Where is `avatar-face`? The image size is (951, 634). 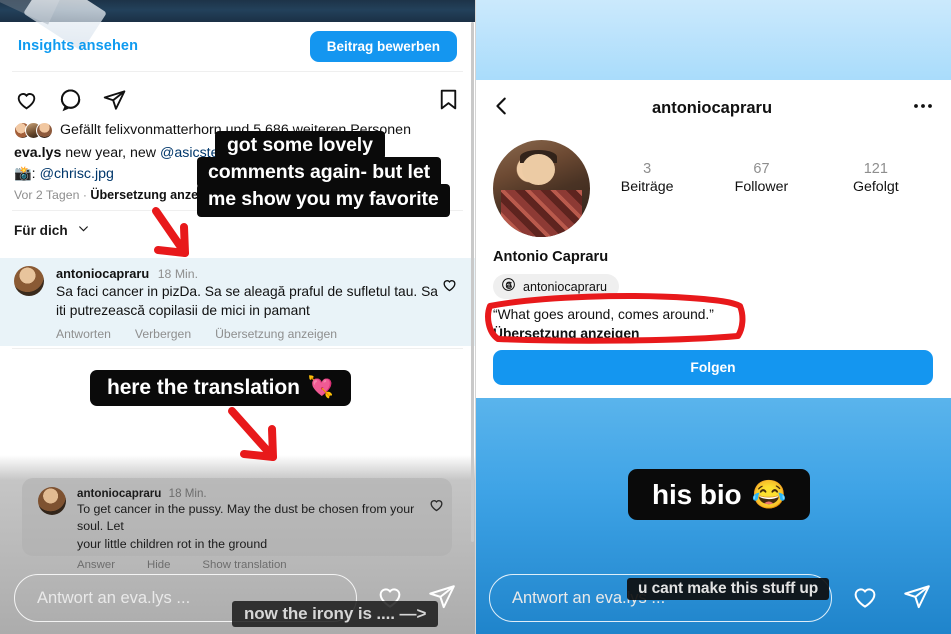
avatar-face is located at coordinates (539, 169).